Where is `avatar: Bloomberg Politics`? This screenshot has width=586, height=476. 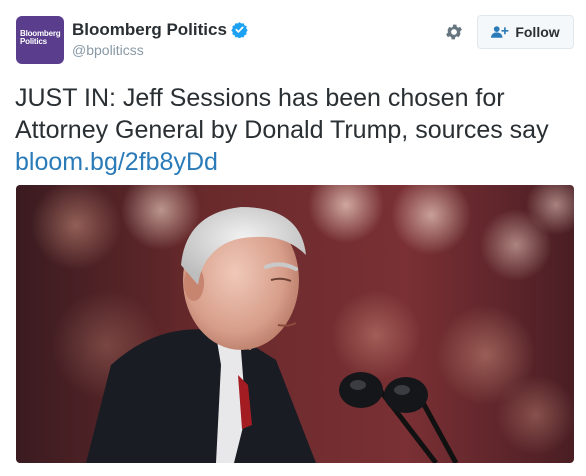 avatar: Bloomberg Politics is located at coordinates (40, 40).